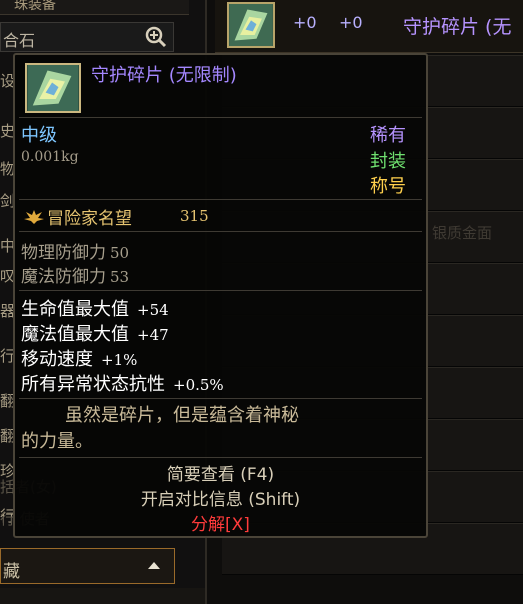  What do you see at coordinates (156, 37) in the screenshot?
I see `search-zoom-icon` at bounding box center [156, 37].